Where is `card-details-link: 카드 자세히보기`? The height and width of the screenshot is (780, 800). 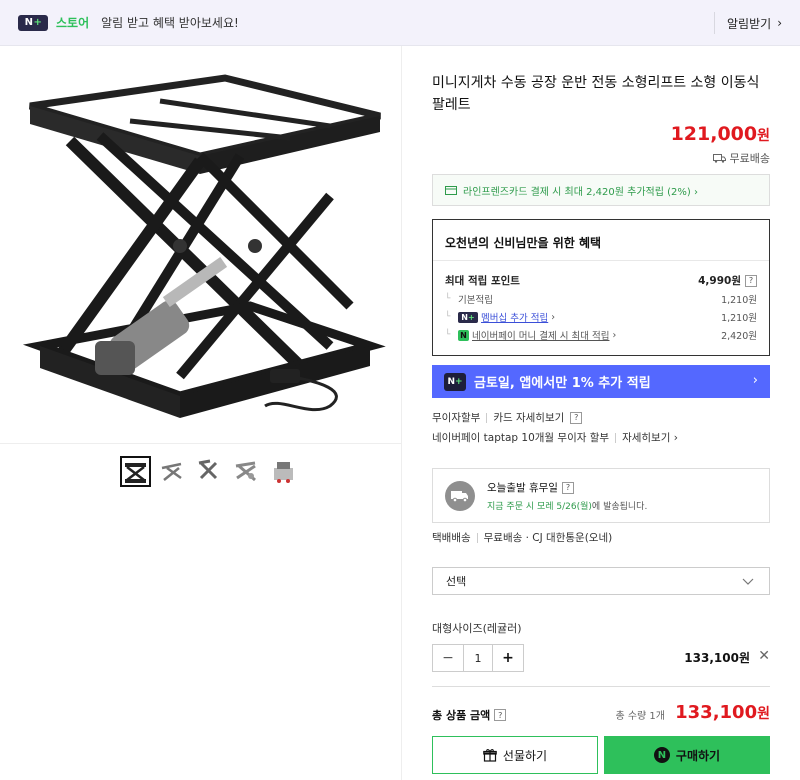
card-details-link: 카드 자세히보기 is located at coordinates (528, 417).